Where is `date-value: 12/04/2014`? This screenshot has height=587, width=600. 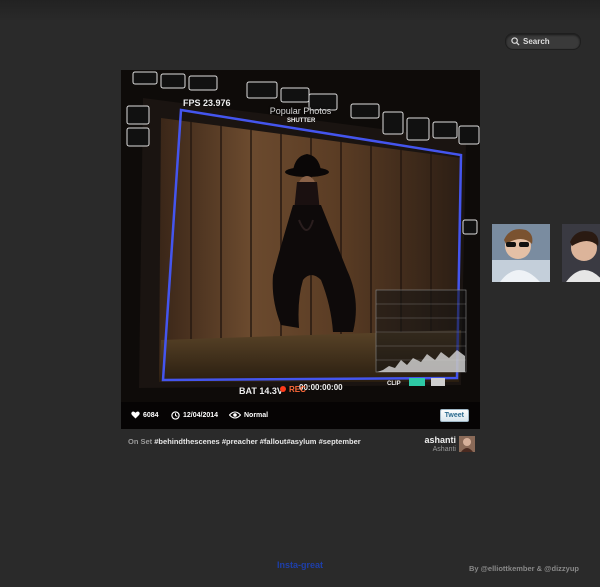 date-value: 12/04/2014 is located at coordinates (201, 415).